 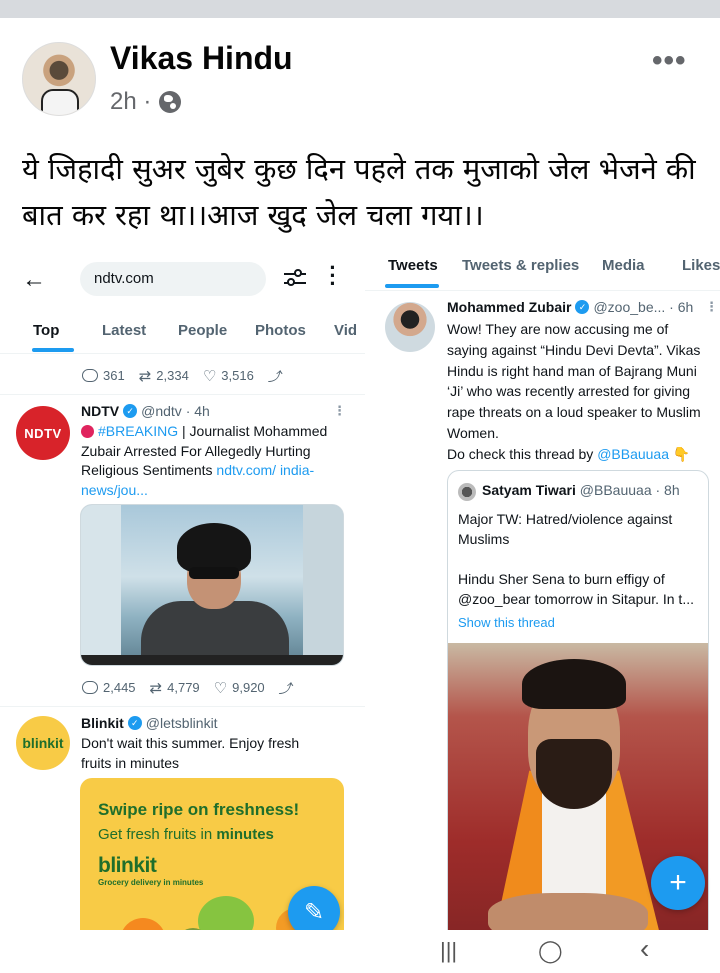 What do you see at coordinates (43, 743) in the screenshot?
I see `blinkit-avatar: blinkit` at bounding box center [43, 743].